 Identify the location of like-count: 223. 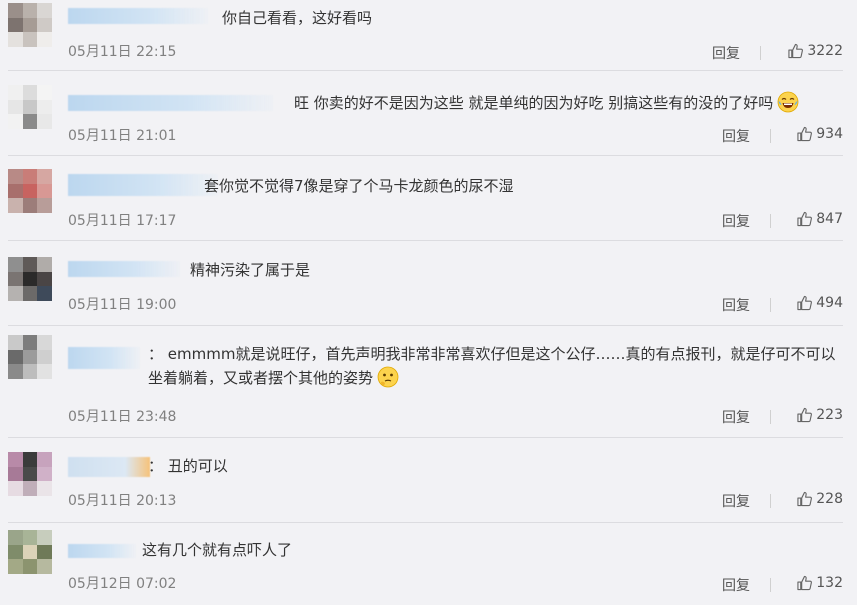
(829, 415).